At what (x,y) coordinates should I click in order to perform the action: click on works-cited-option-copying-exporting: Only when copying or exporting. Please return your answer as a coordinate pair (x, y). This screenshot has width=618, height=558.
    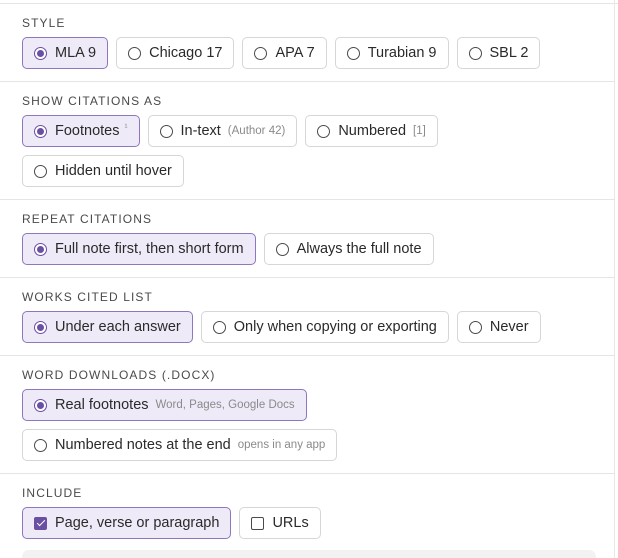
    Looking at the image, I should click on (324, 327).